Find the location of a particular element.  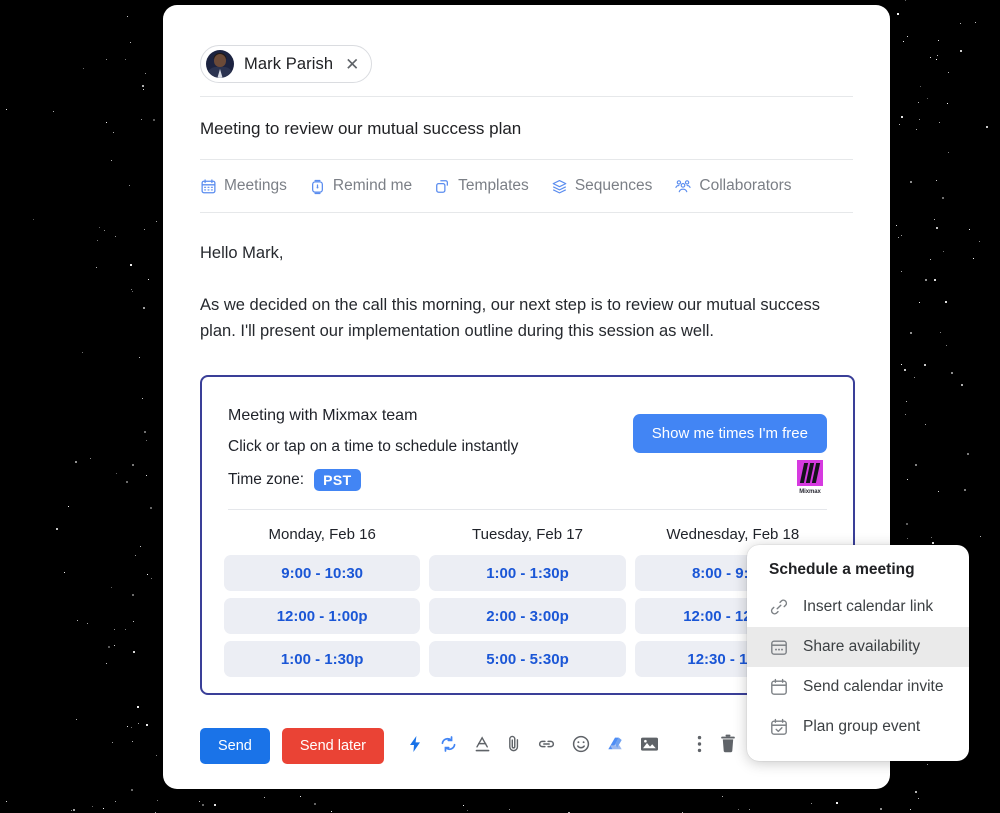

send-later-button: Send later is located at coordinates (332, 746).